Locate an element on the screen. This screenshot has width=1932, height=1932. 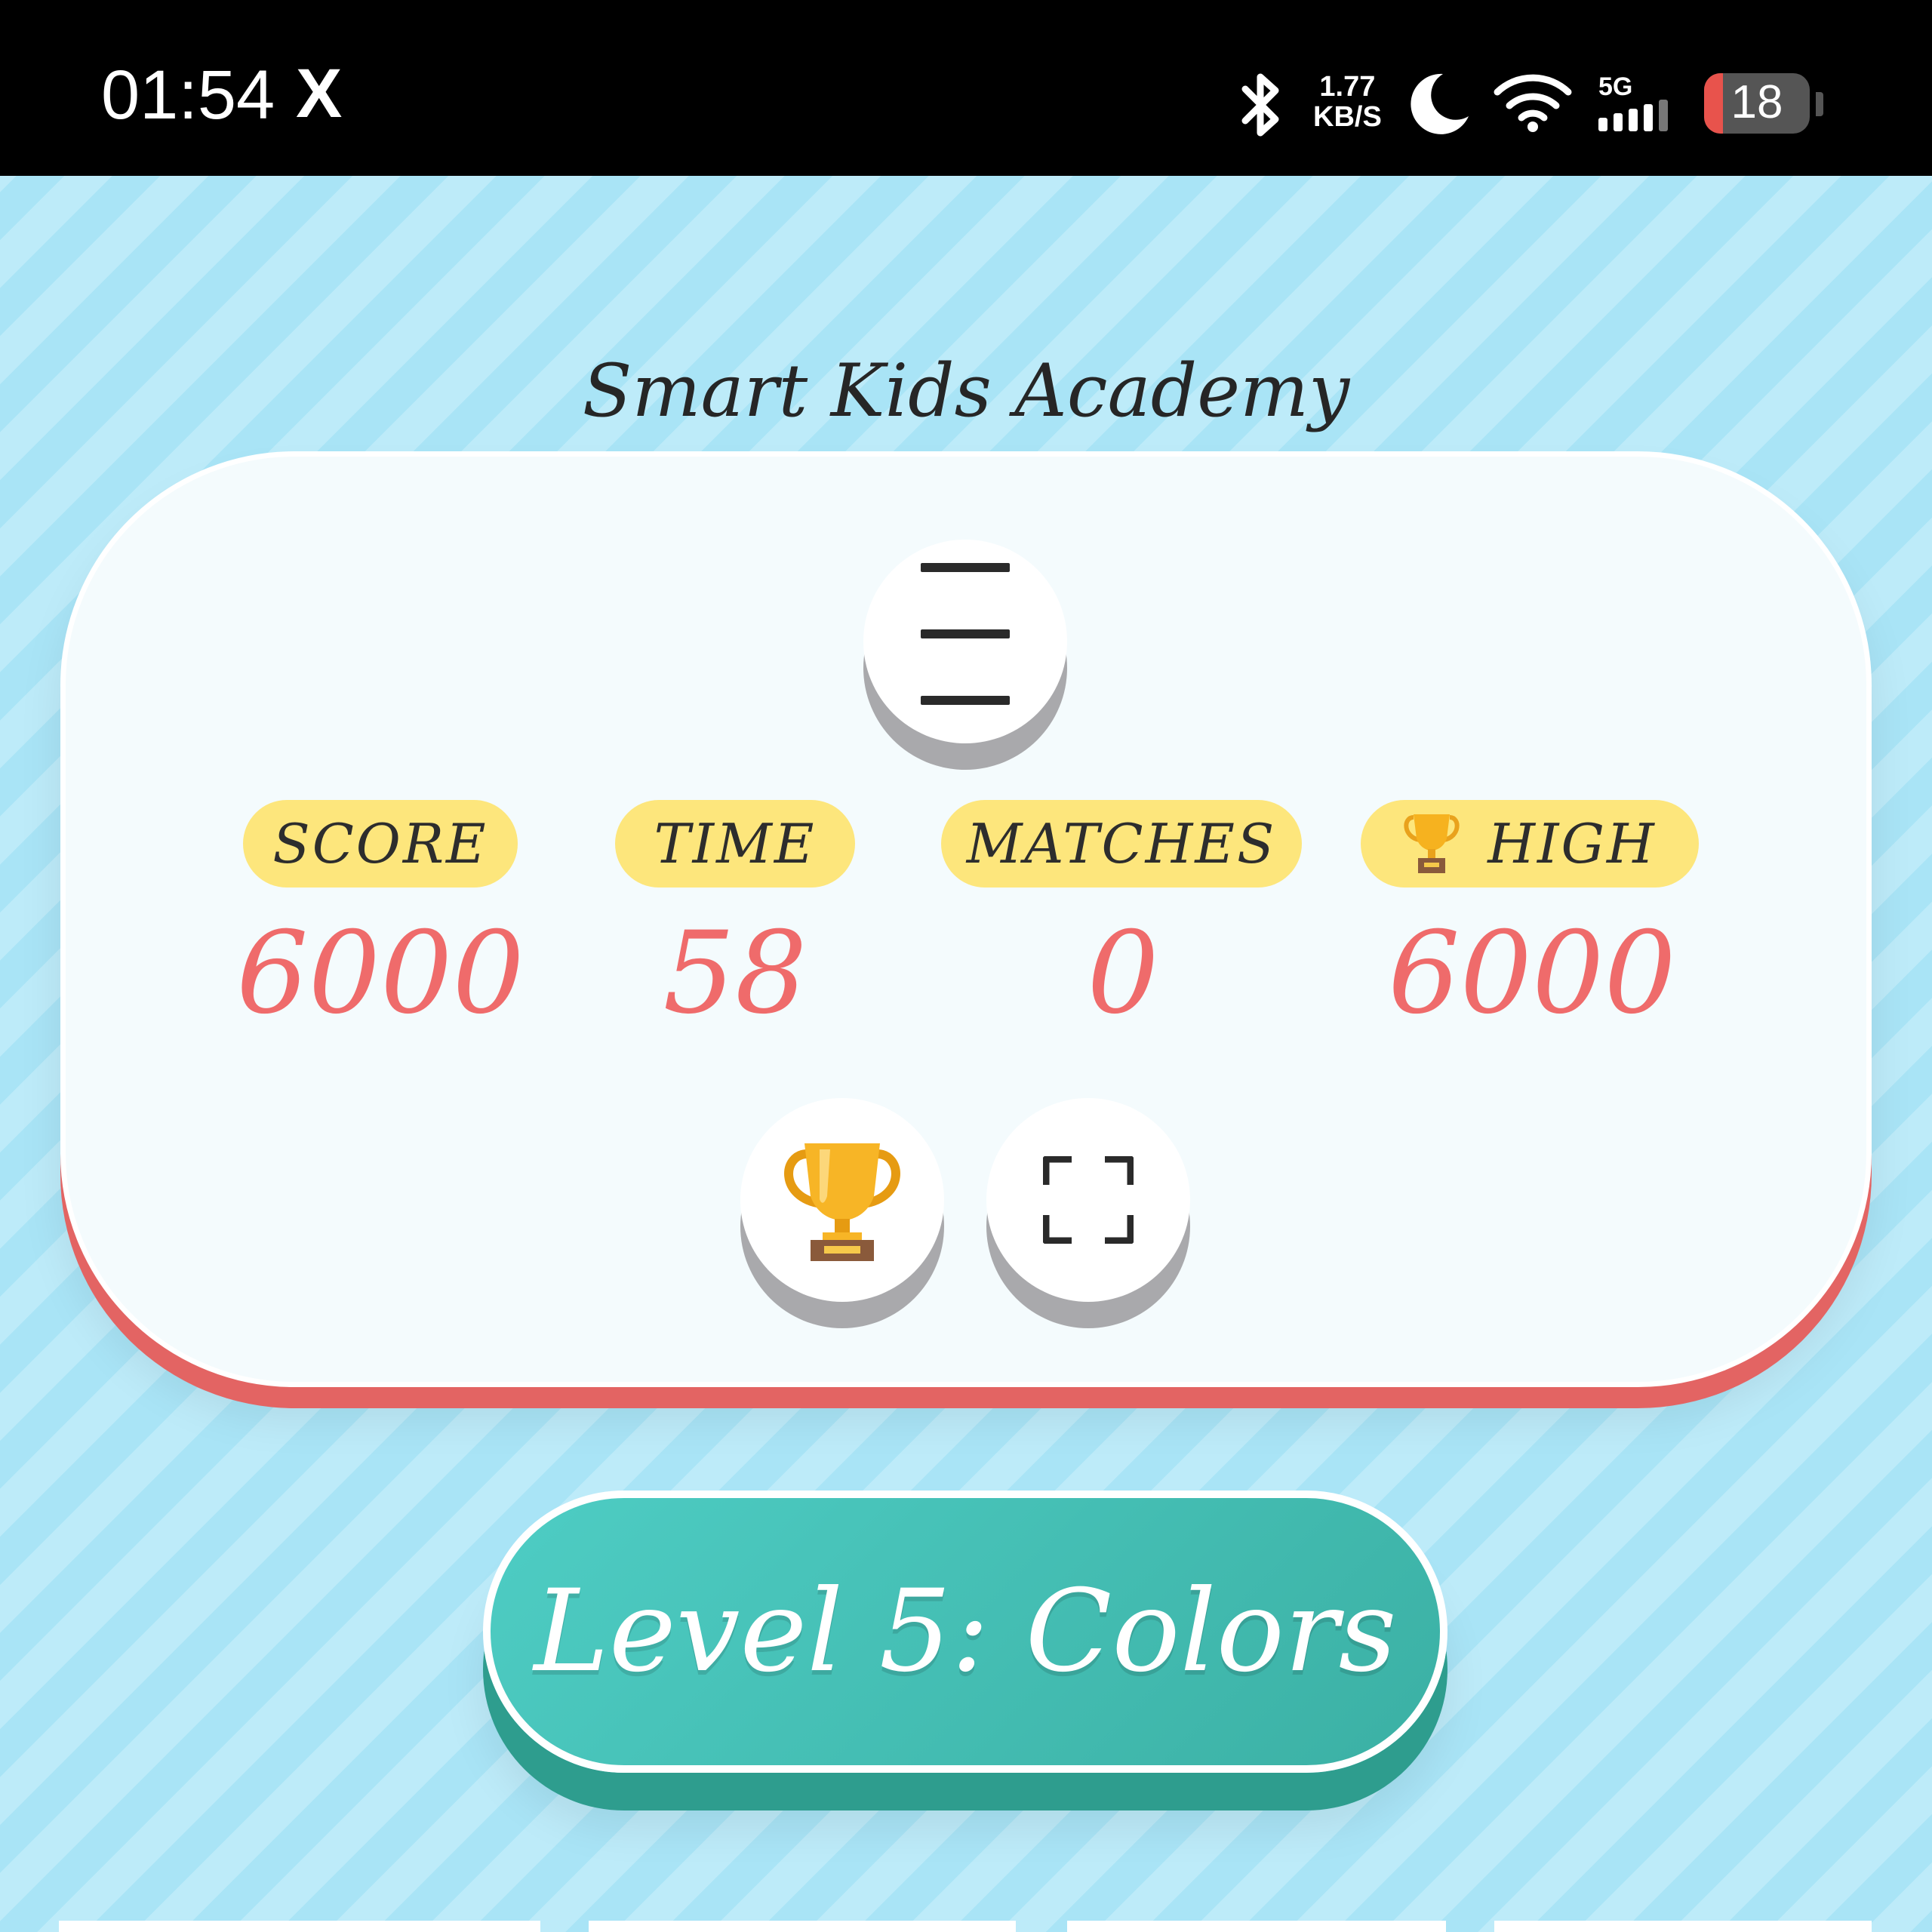
level-button: Level 5: Colors is located at coordinates (965, 1632).